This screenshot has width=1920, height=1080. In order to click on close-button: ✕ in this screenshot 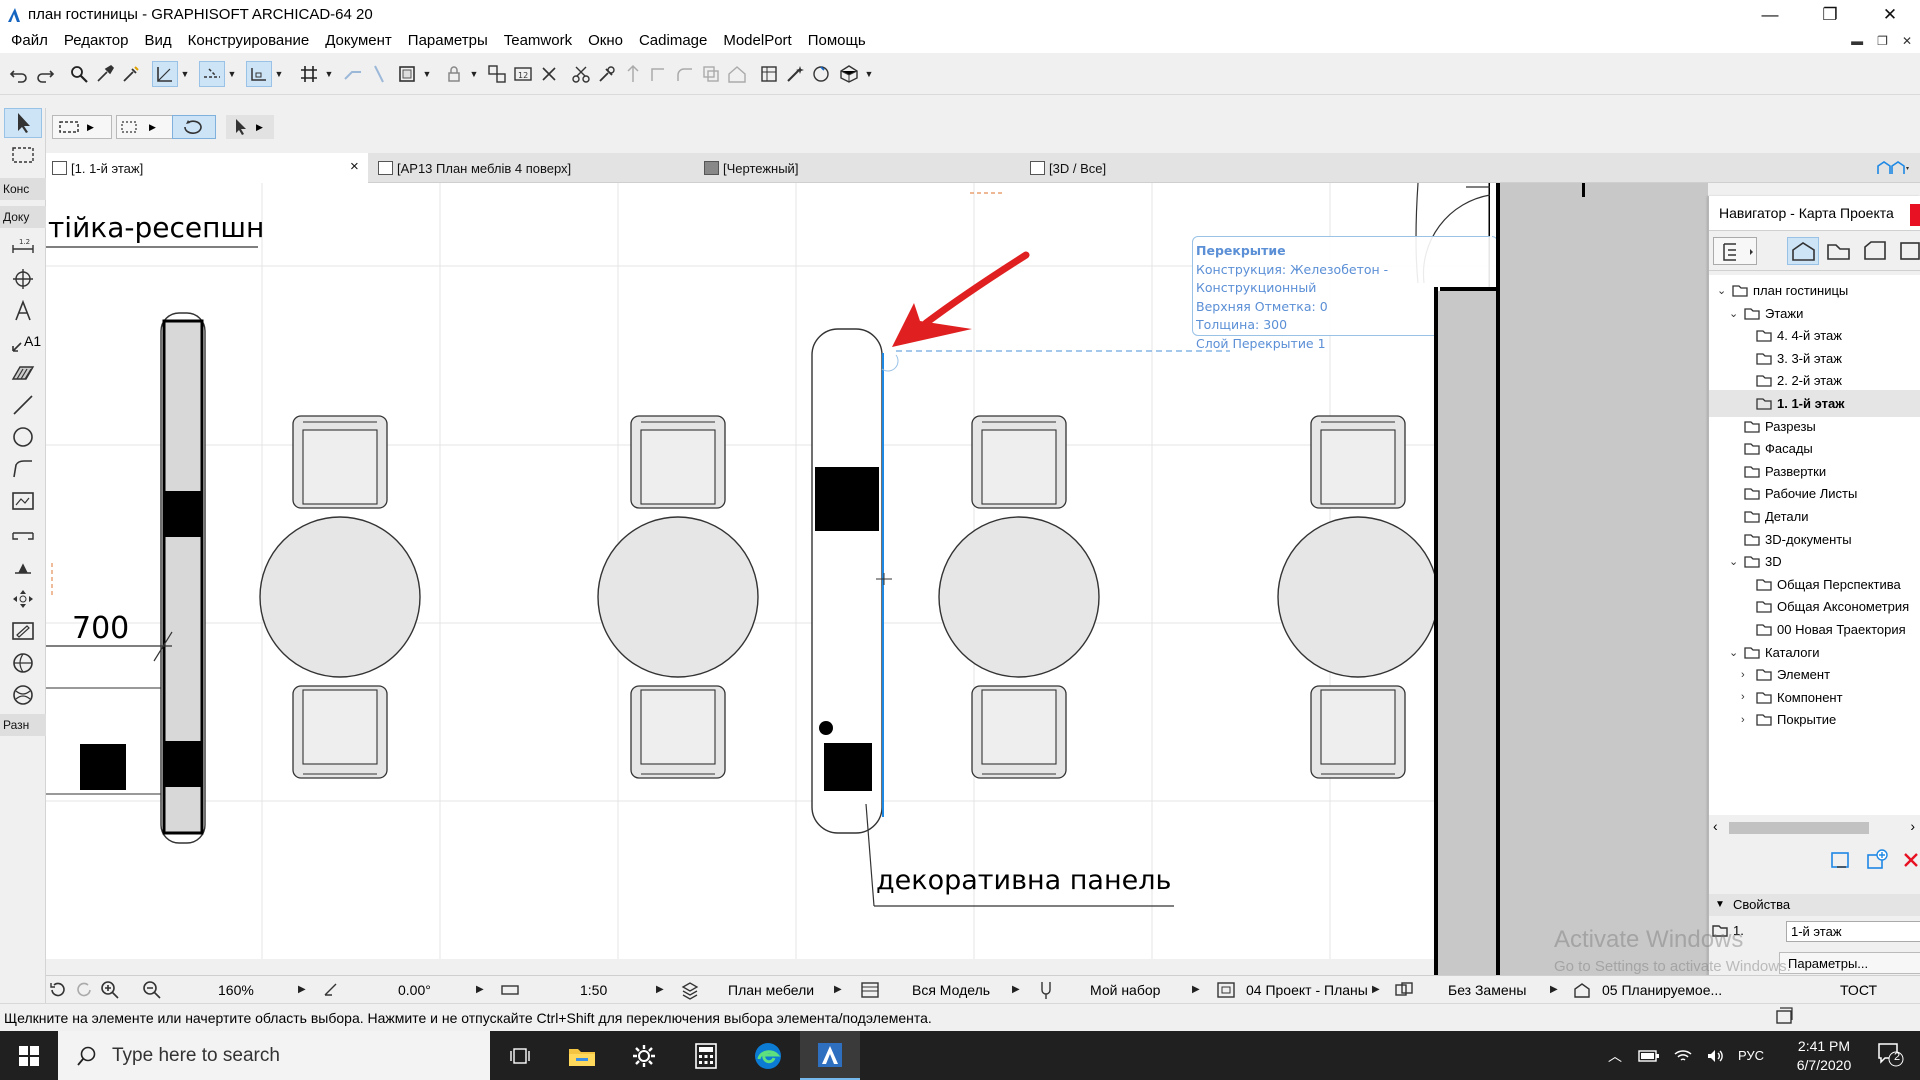, I will do `click(1890, 14)`.